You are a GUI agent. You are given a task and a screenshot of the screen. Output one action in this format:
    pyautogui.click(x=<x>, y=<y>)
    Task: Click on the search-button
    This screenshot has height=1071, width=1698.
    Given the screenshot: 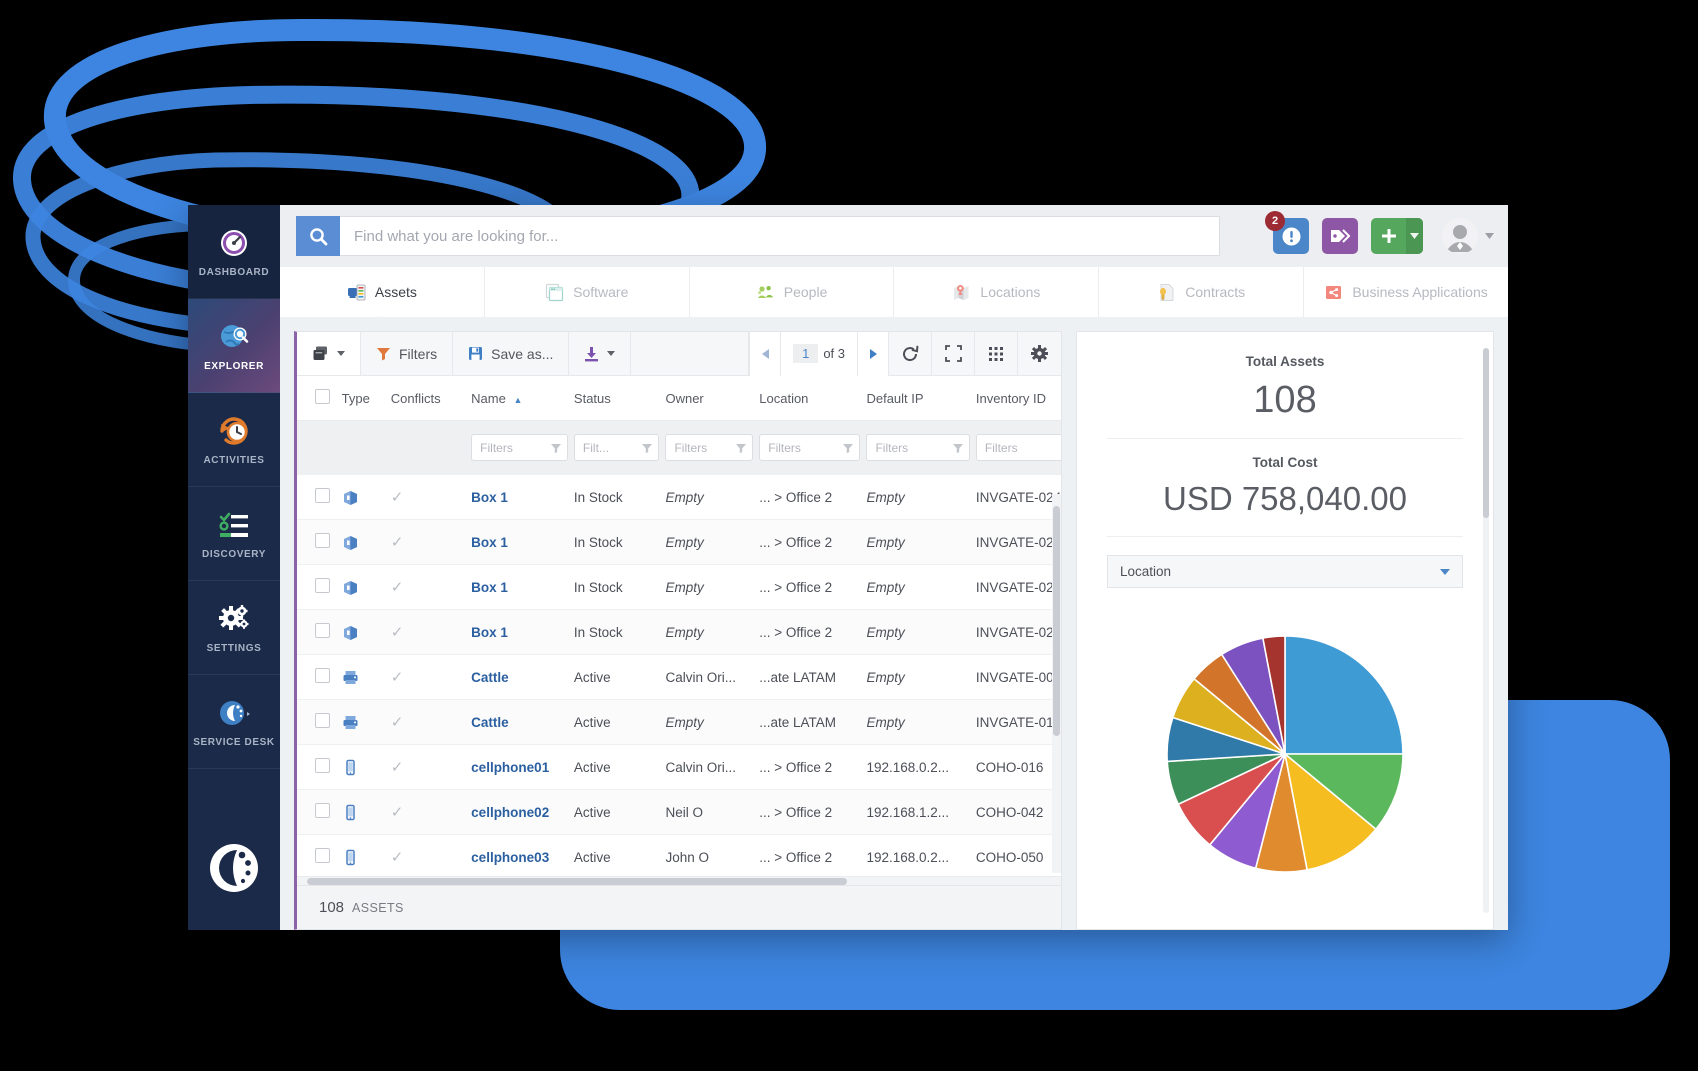 What is the action you would take?
    pyautogui.click(x=318, y=236)
    